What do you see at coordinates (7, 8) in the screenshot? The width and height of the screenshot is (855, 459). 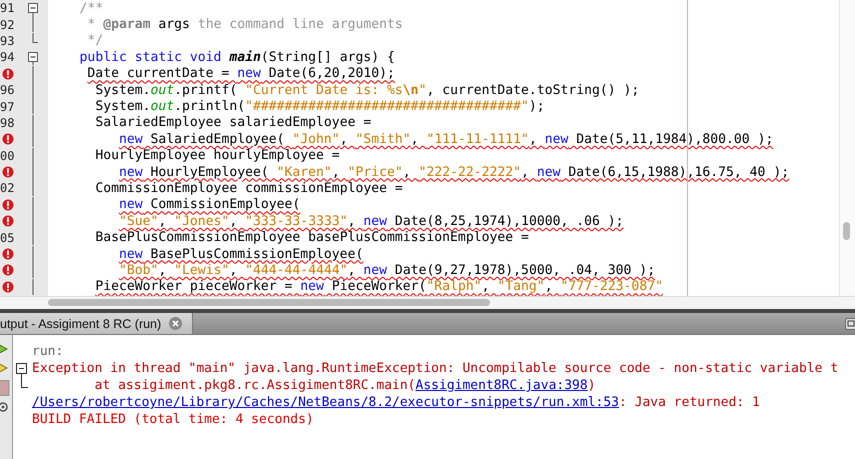 I see `line-number: 91` at bounding box center [7, 8].